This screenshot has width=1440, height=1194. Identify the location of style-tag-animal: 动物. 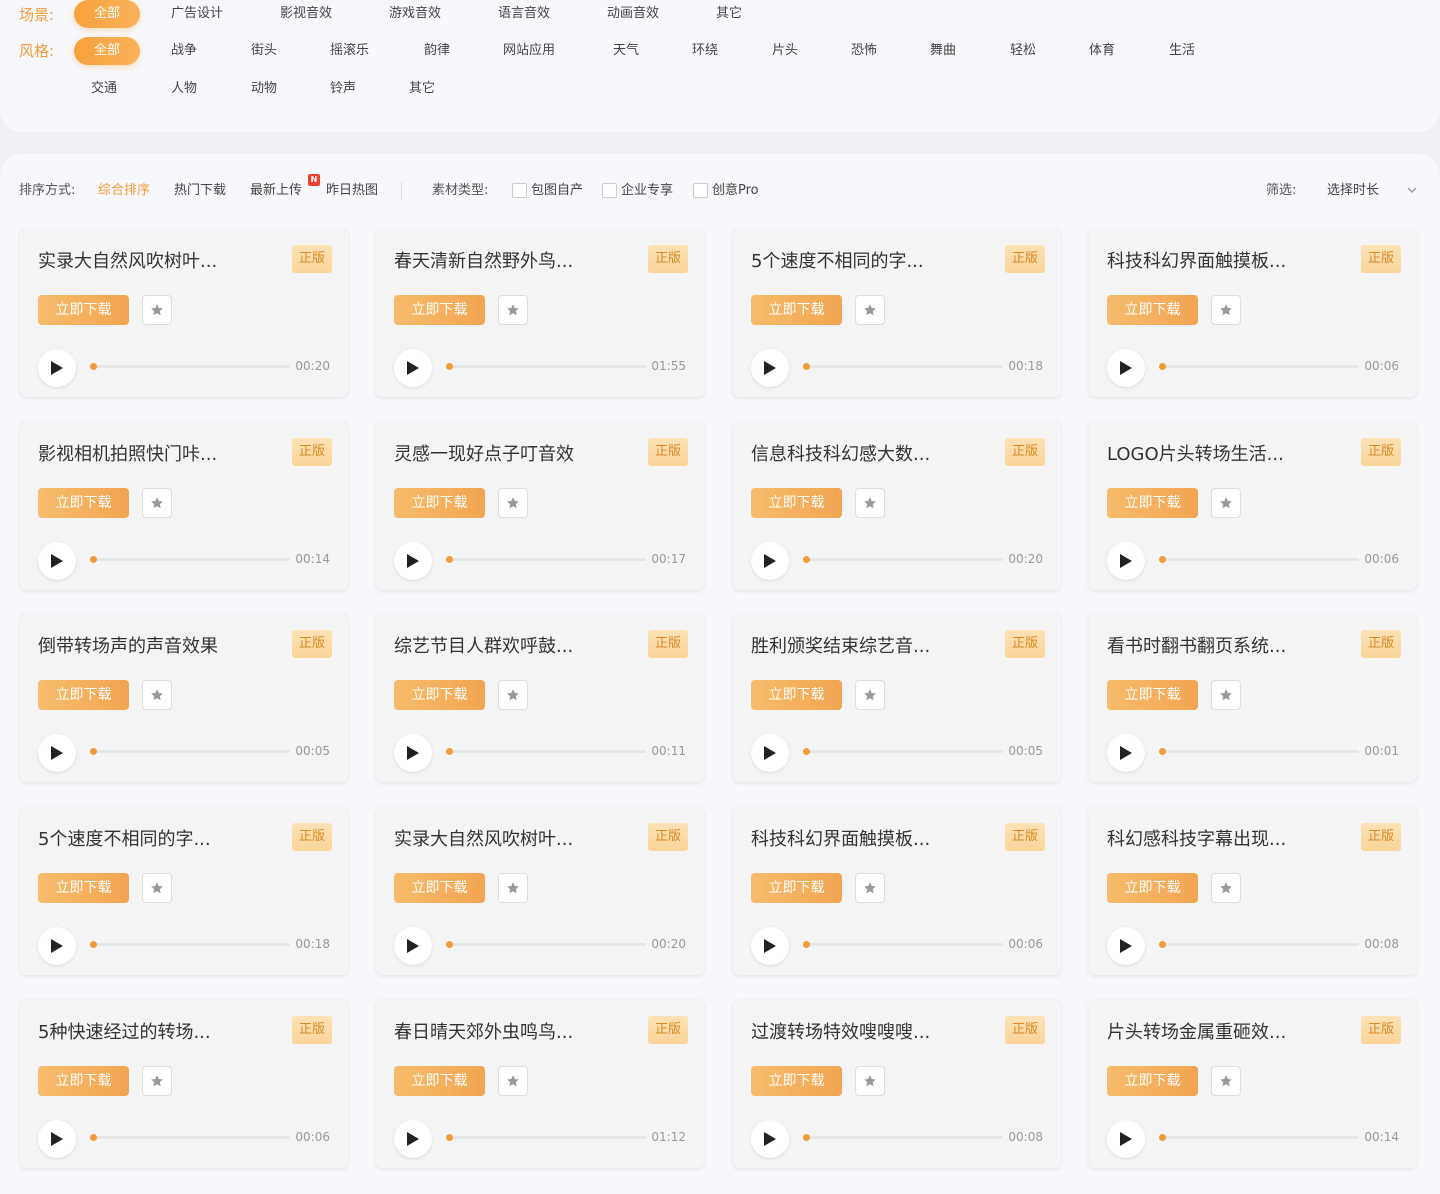
(264, 89).